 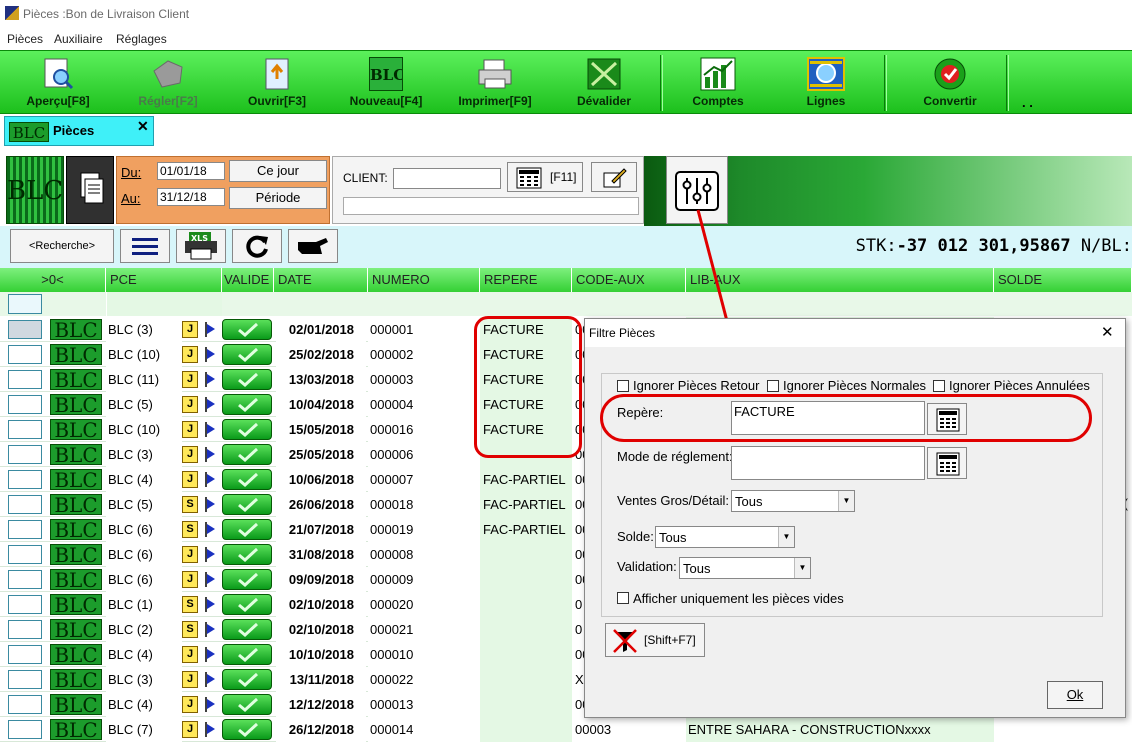 I want to click on lignes-button: Lignes, so click(x=826, y=83).